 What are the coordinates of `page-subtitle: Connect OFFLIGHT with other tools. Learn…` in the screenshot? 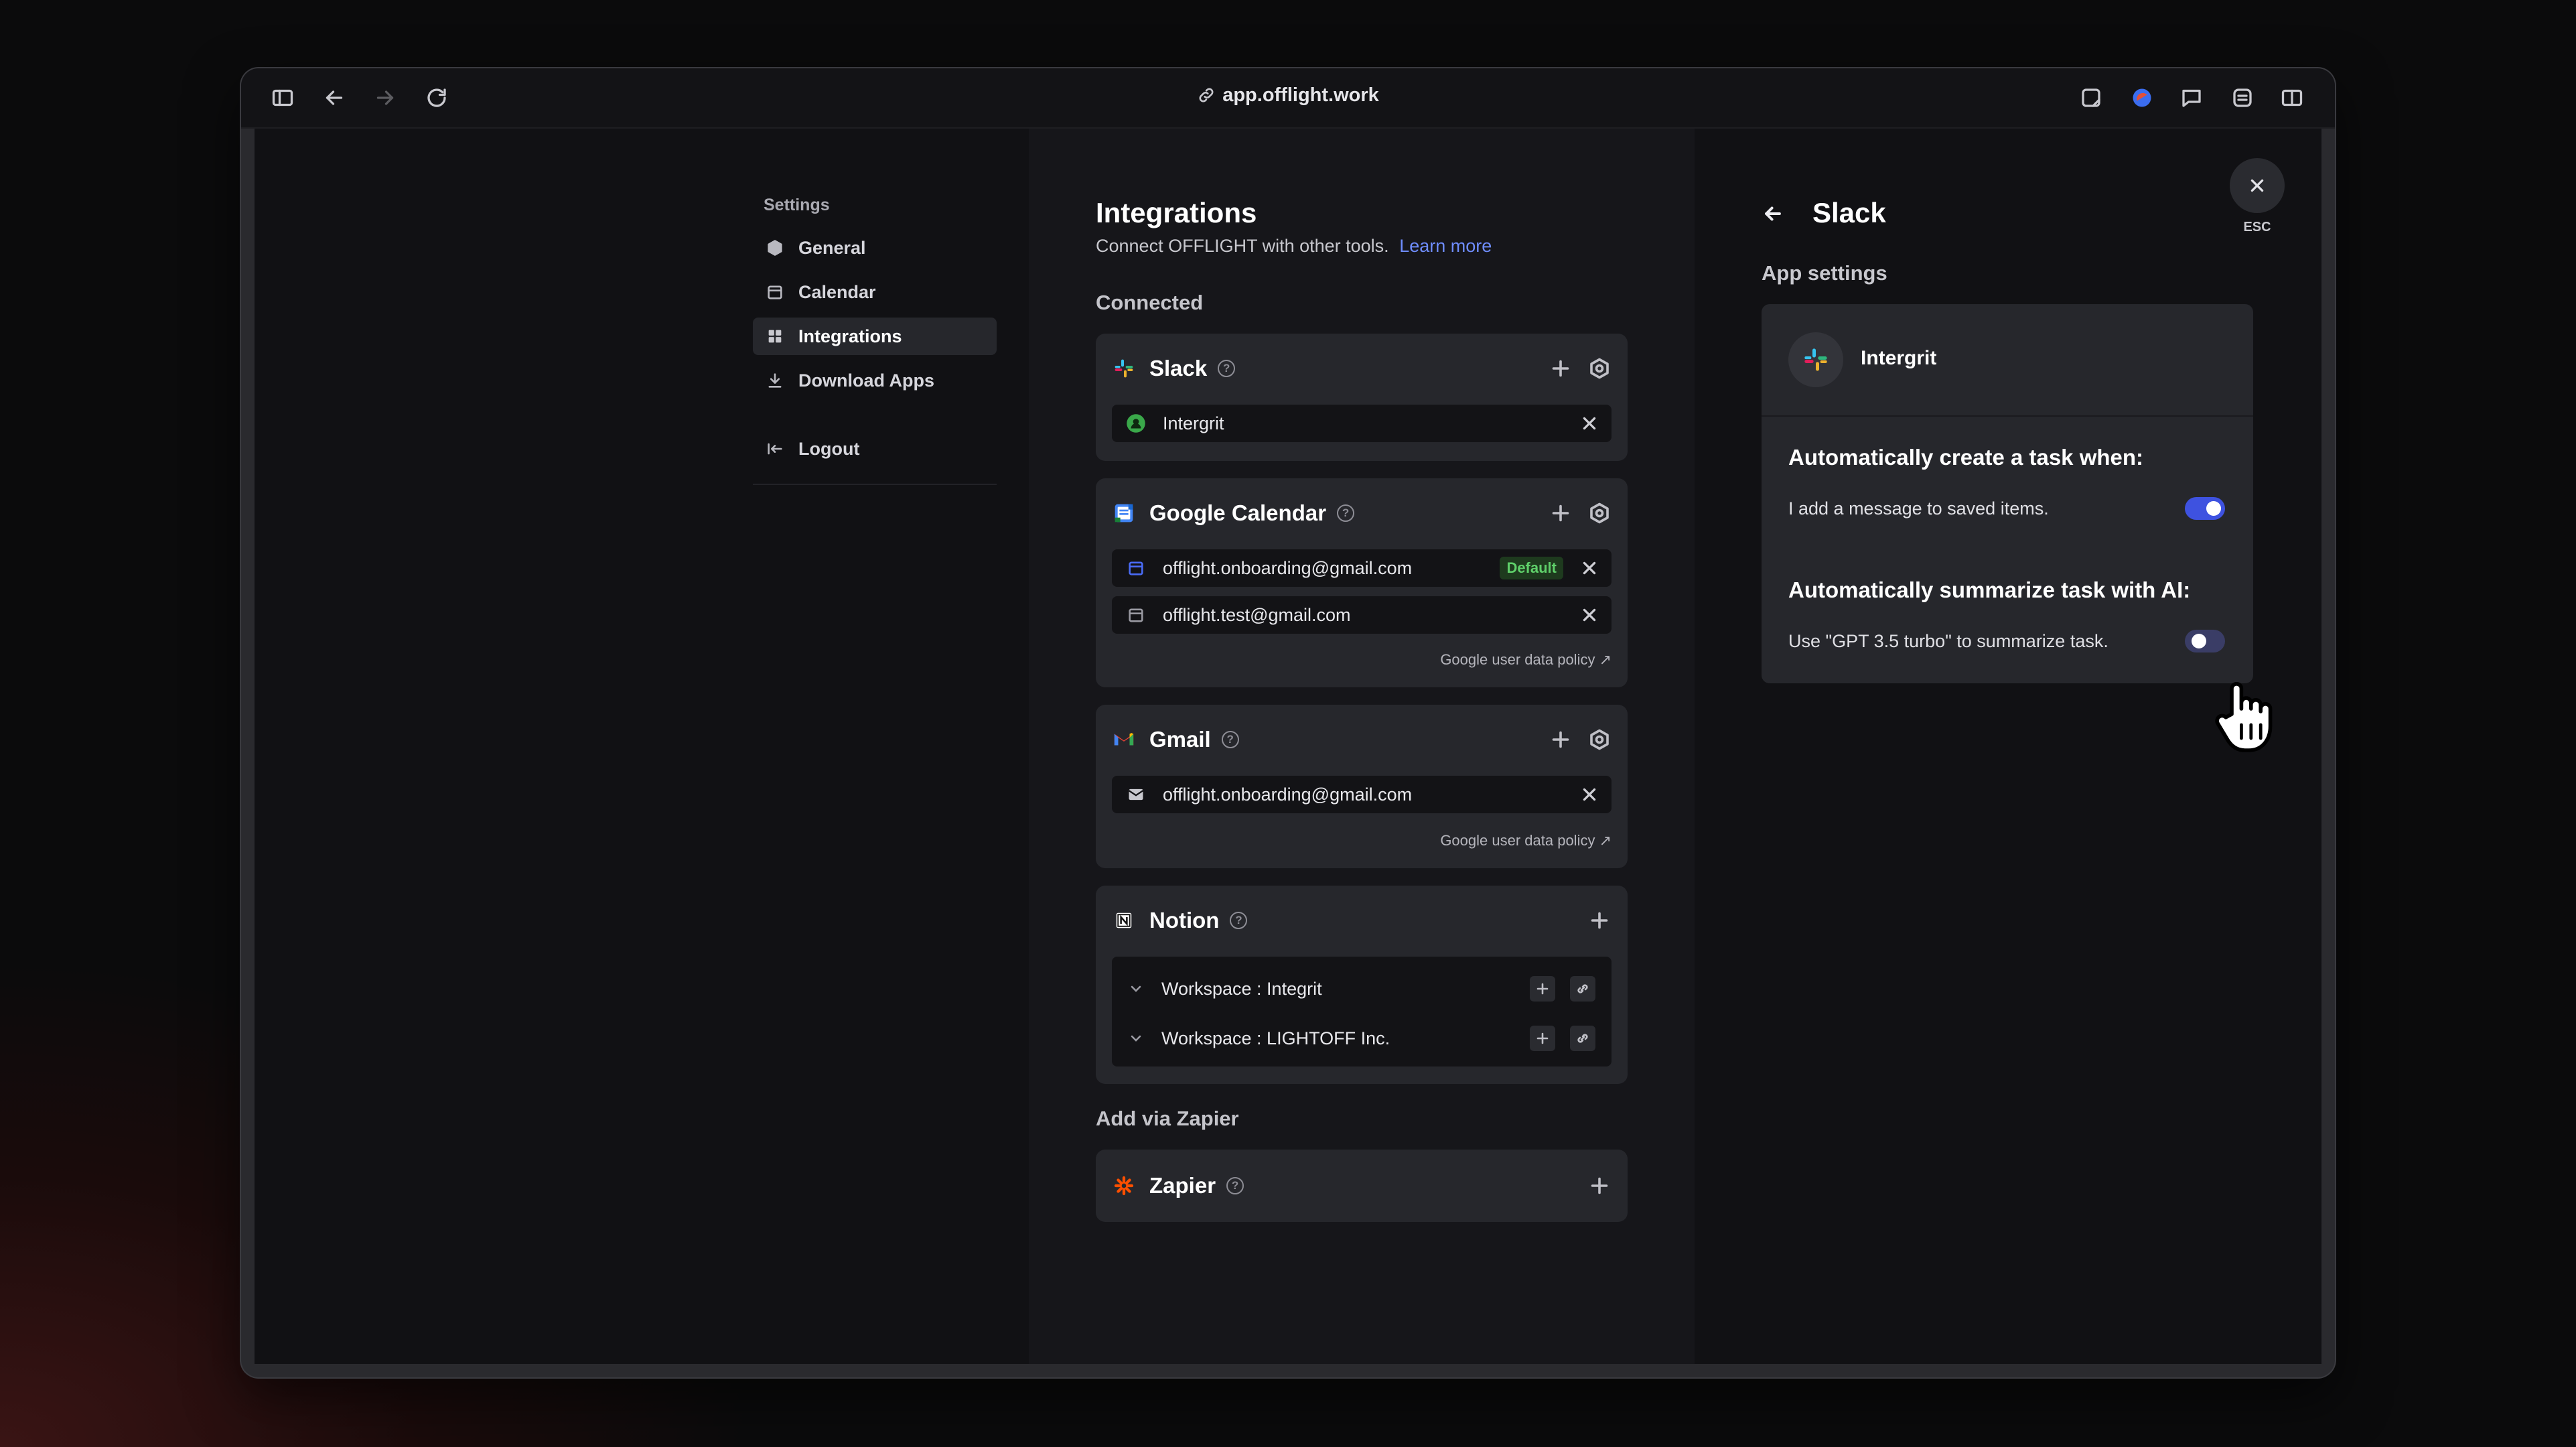 It's located at (1294, 246).